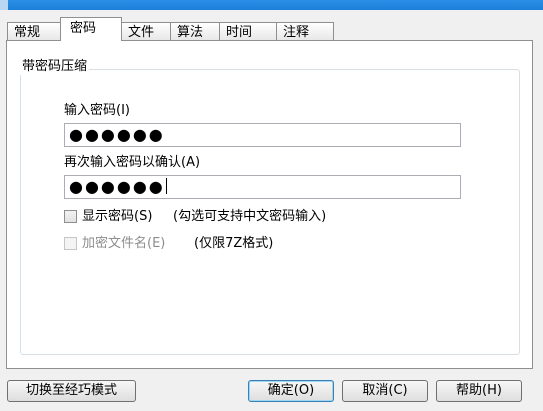  Describe the element at coordinates (305, 31) in the screenshot. I see `tab-comment: 注释` at that location.